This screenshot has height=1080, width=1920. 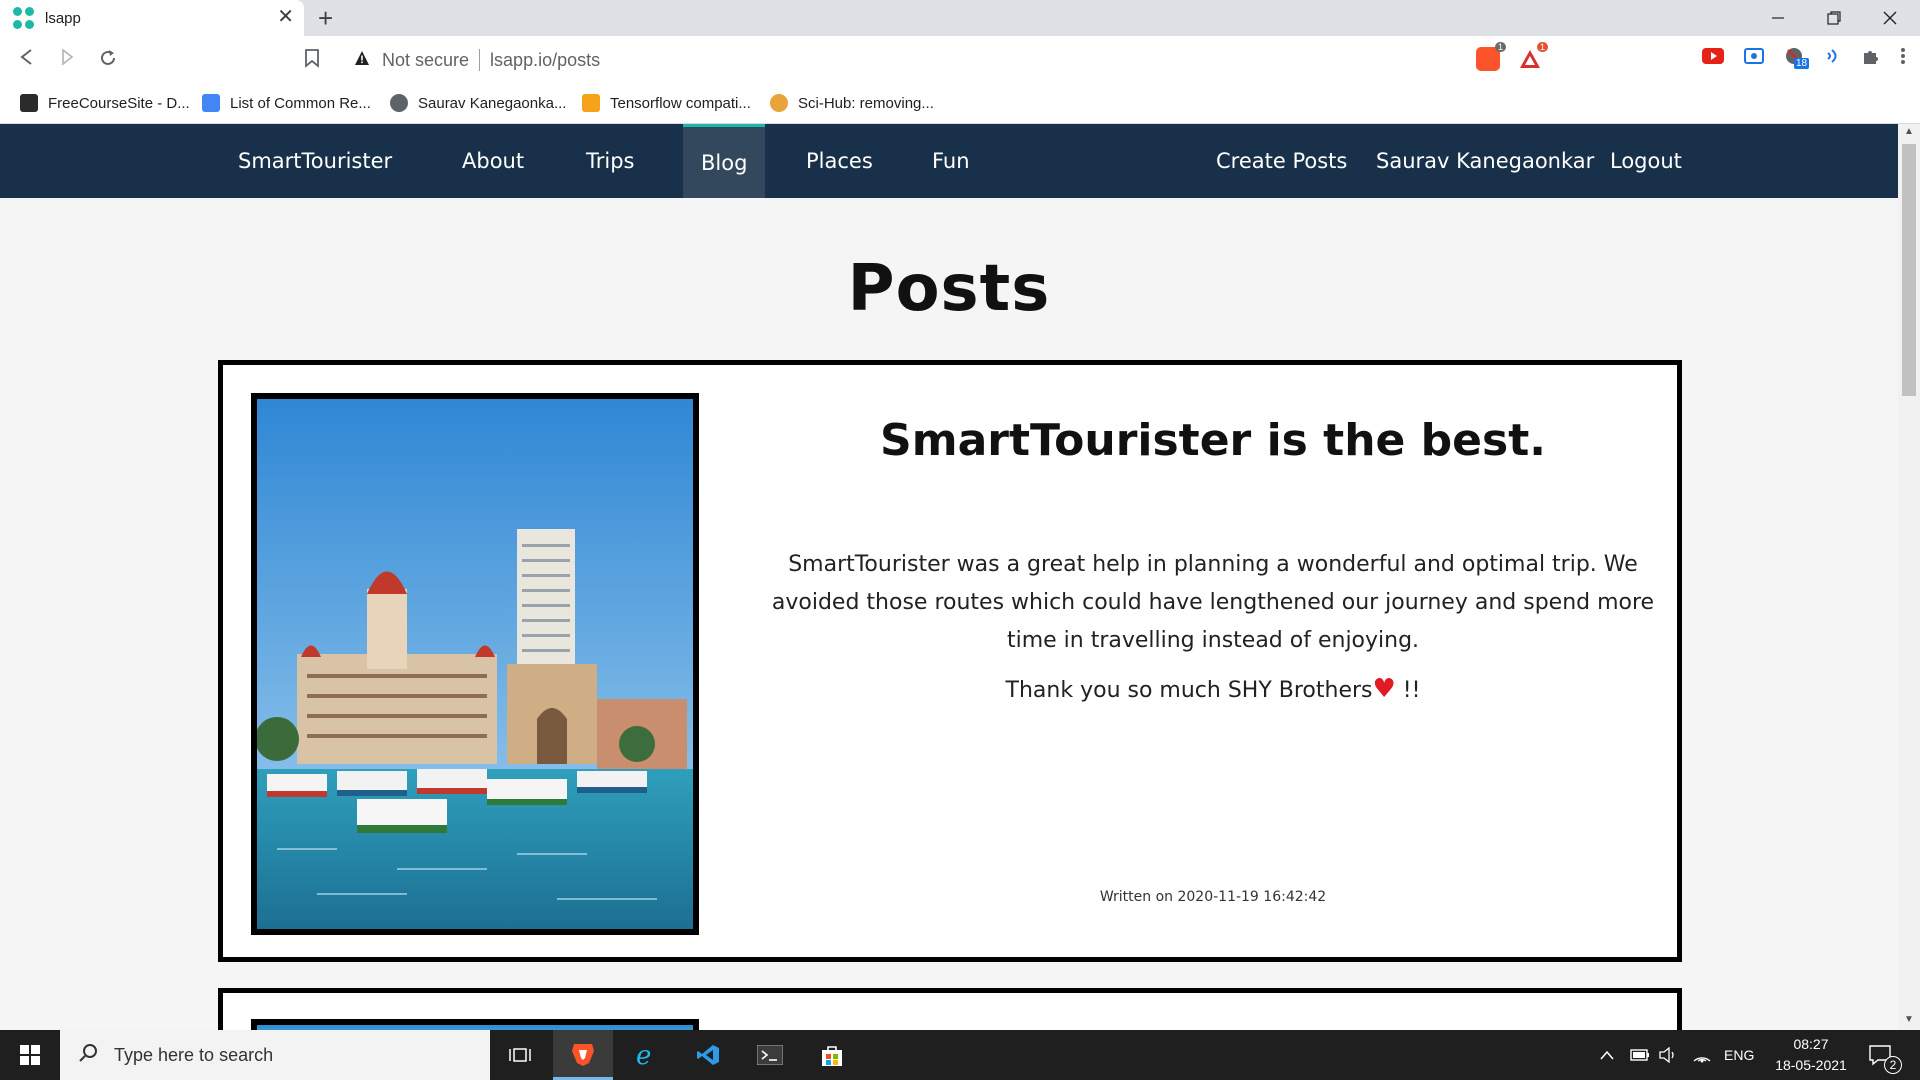 What do you see at coordinates (1213, 440) in the screenshot?
I see `post-title: SmartTourister is the best.` at bounding box center [1213, 440].